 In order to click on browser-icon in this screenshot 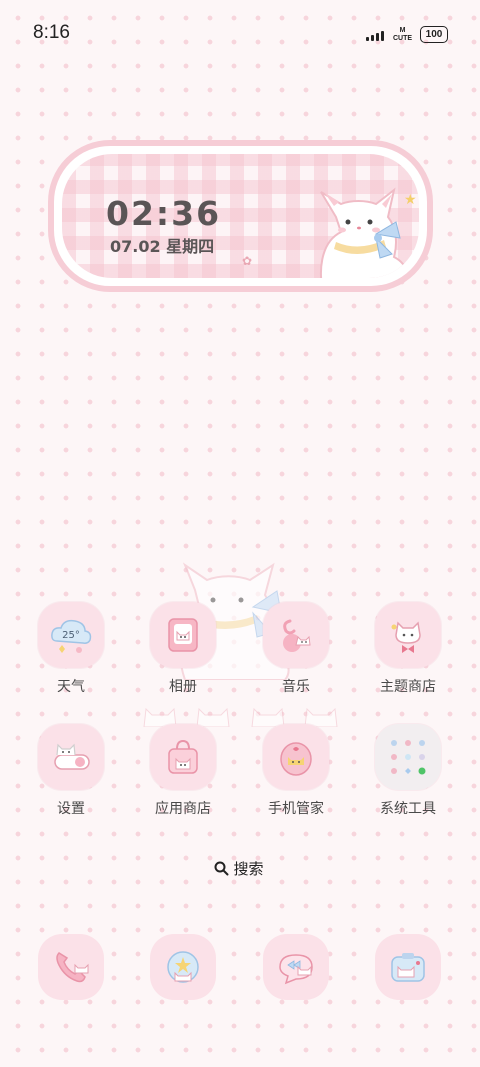, I will do `click(183, 967)`.